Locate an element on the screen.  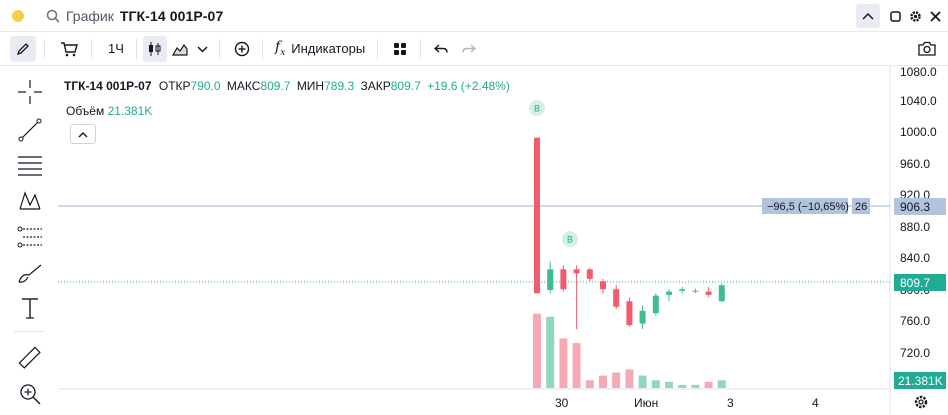
pattern-tool is located at coordinates (30, 201).